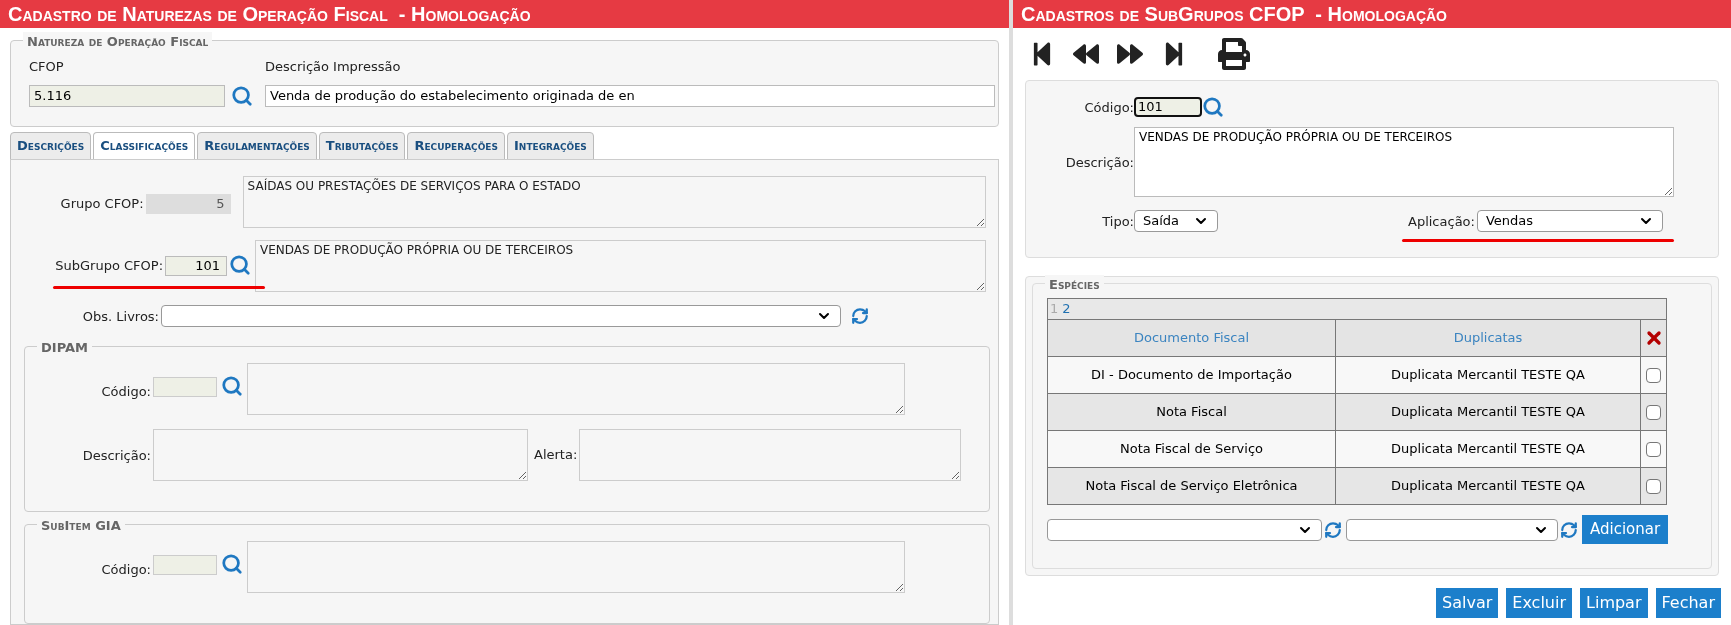  Describe the element at coordinates (1688, 603) in the screenshot. I see `action-button: Fechar` at that location.